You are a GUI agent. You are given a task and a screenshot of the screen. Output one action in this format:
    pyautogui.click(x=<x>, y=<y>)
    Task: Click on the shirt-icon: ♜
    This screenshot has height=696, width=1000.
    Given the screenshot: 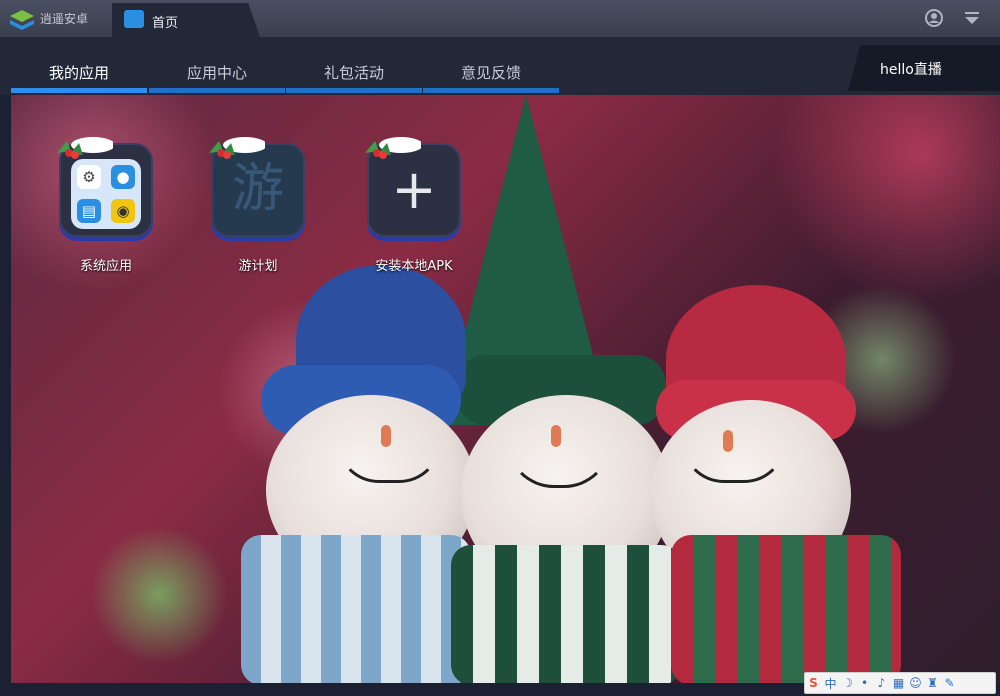 What is the action you would take?
    pyautogui.click(x=932, y=683)
    